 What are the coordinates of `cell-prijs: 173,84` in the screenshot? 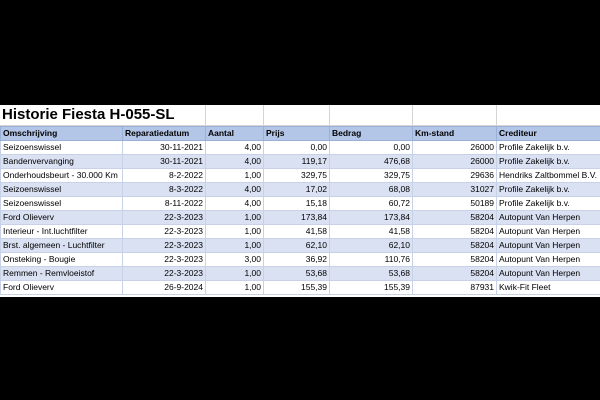 It's located at (296, 217).